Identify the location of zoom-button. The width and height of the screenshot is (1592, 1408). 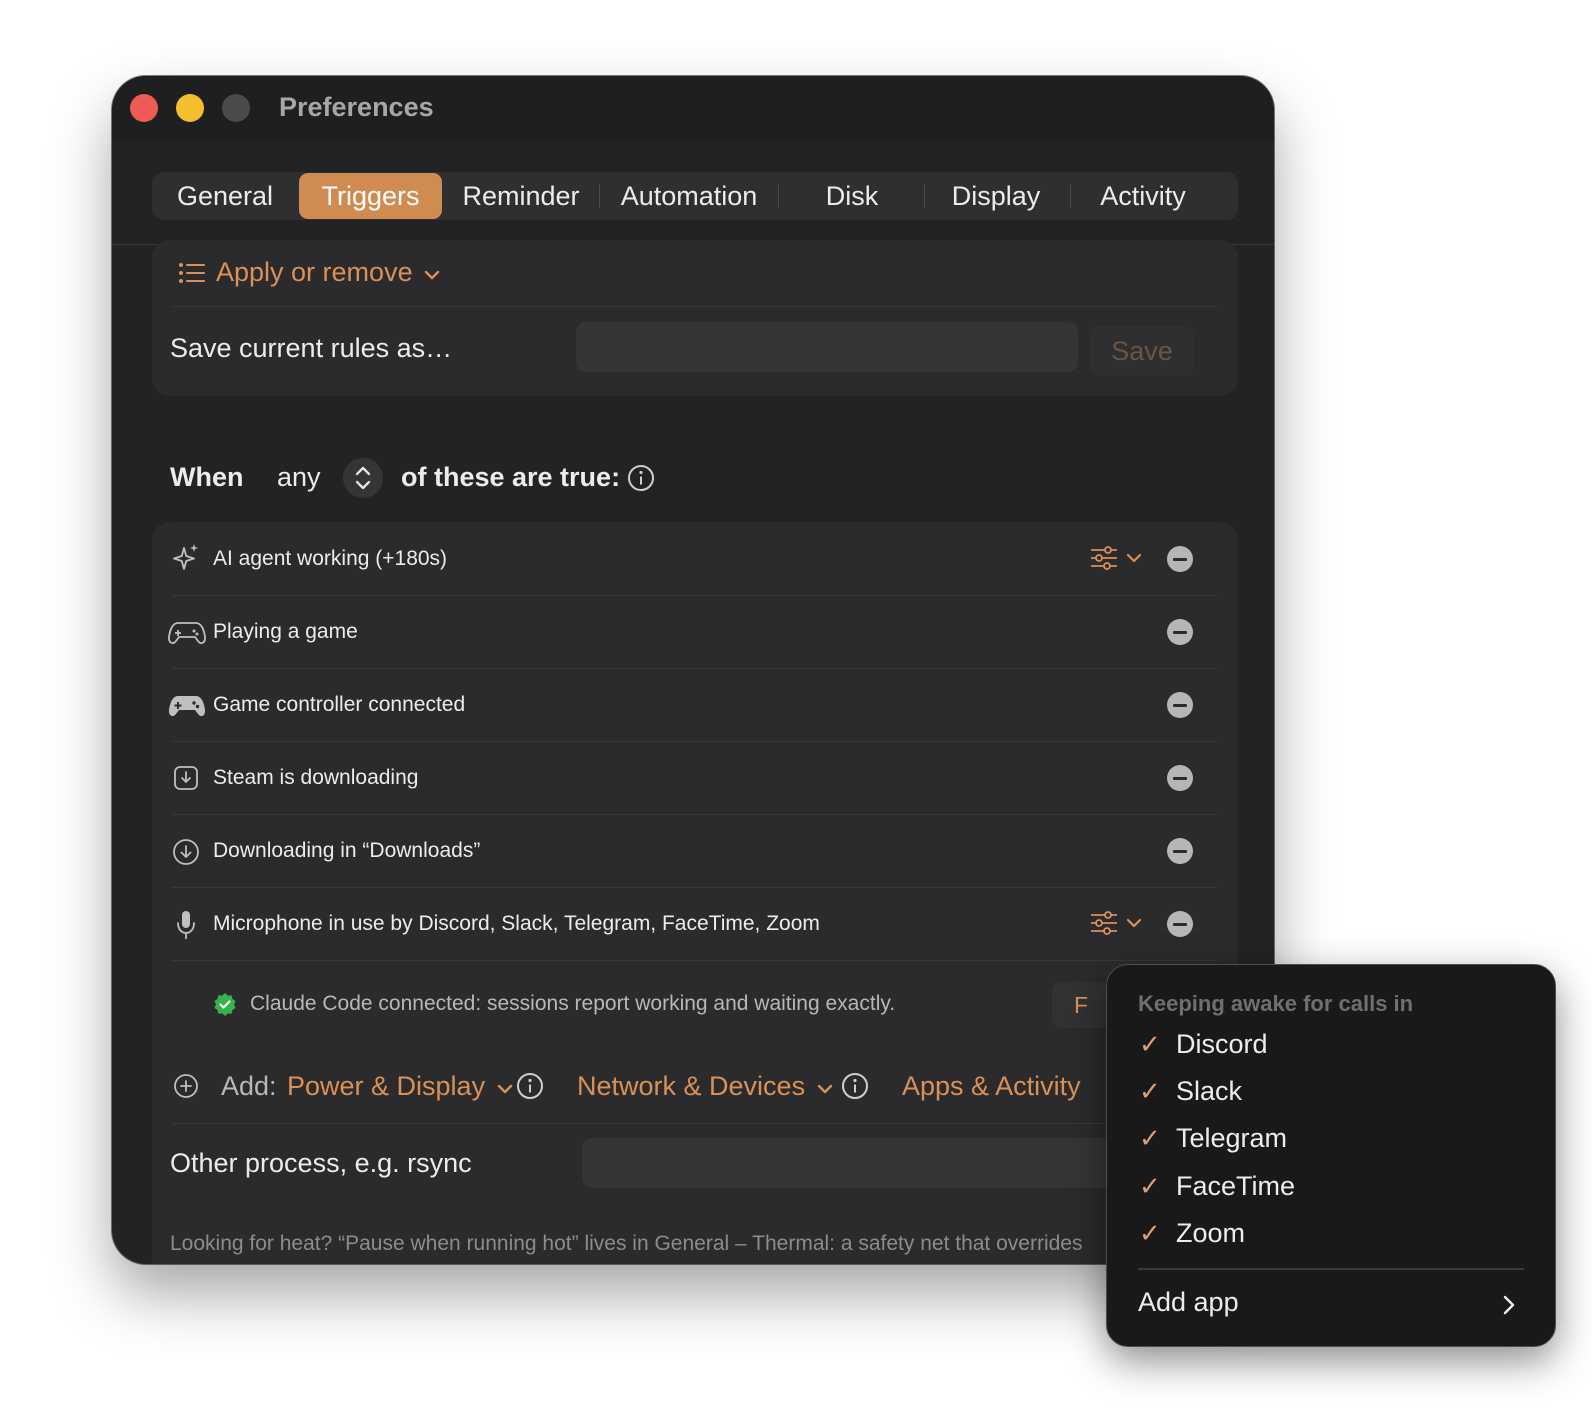
(236, 108).